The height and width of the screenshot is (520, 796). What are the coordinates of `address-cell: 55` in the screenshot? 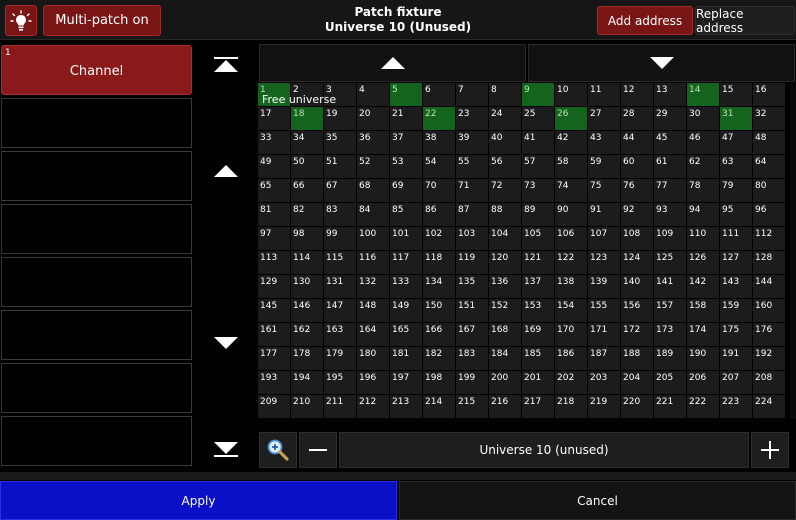 It's located at (472, 167).